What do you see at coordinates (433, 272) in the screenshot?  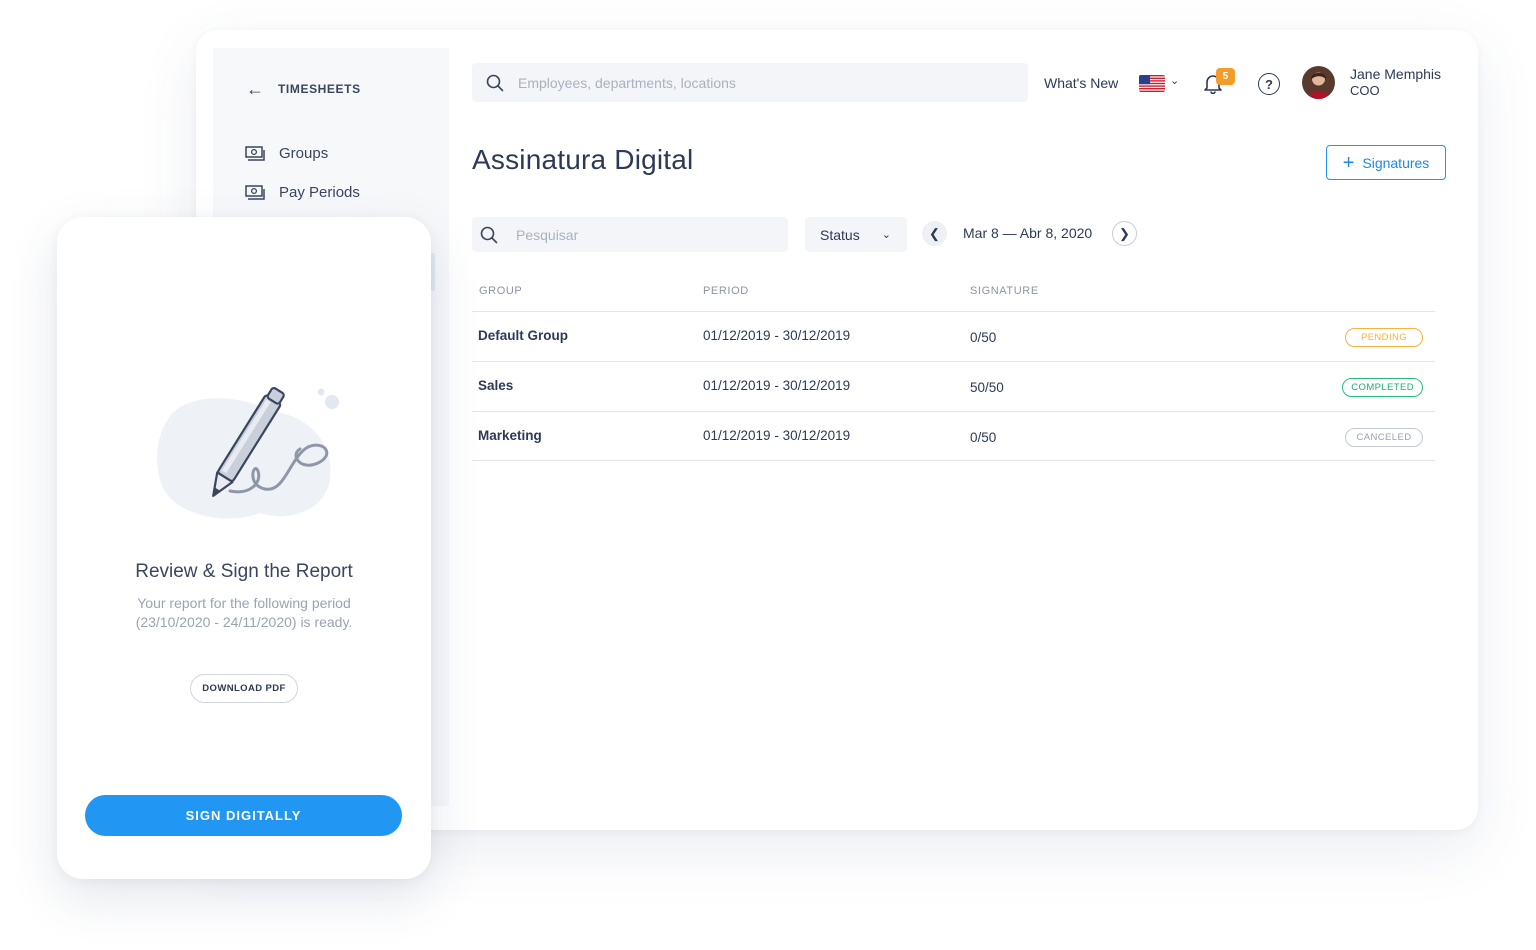 I see `sidebar-scroll-indicator` at bounding box center [433, 272].